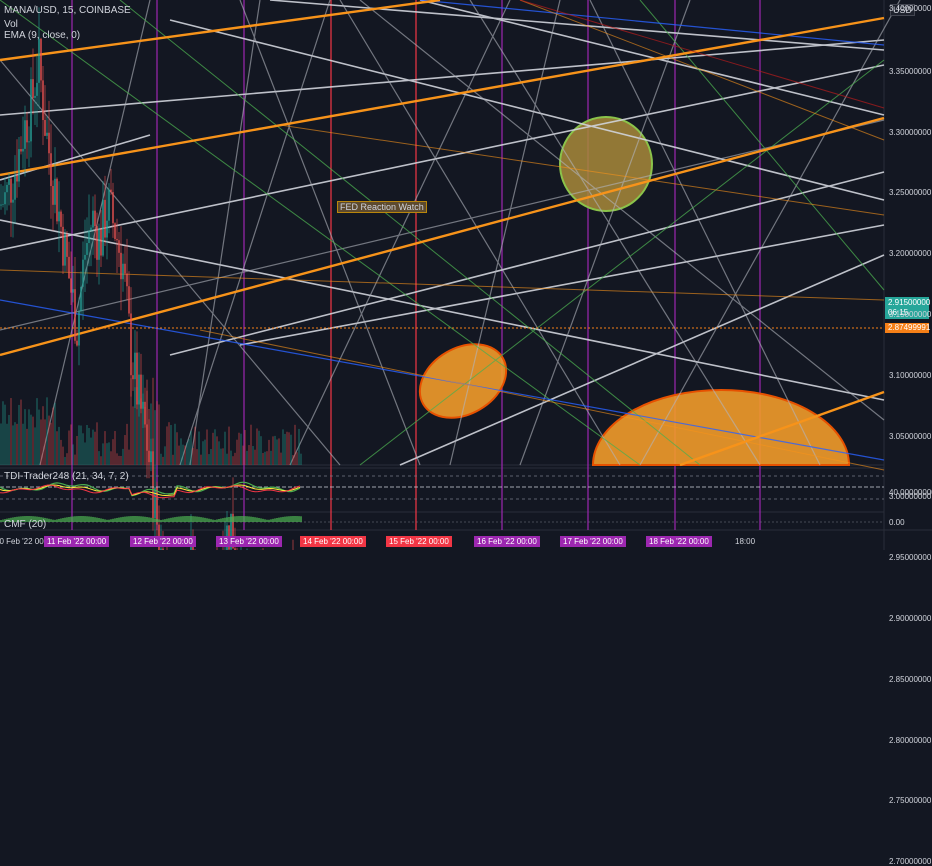  Describe the element at coordinates (11, 24) in the screenshot. I see `volume-legend: Vol` at that location.